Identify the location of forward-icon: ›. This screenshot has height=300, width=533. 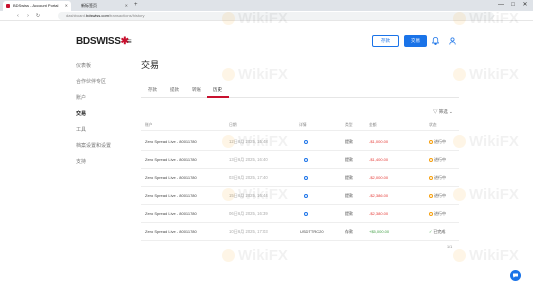
(28, 16).